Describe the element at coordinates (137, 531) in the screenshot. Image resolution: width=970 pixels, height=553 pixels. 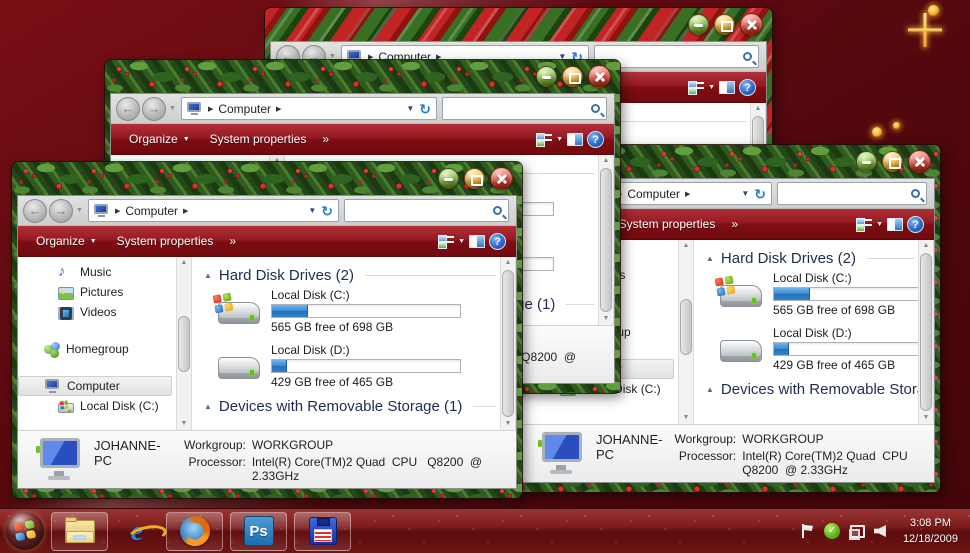
I see `taskbar-internet-explorer-button: e` at that location.